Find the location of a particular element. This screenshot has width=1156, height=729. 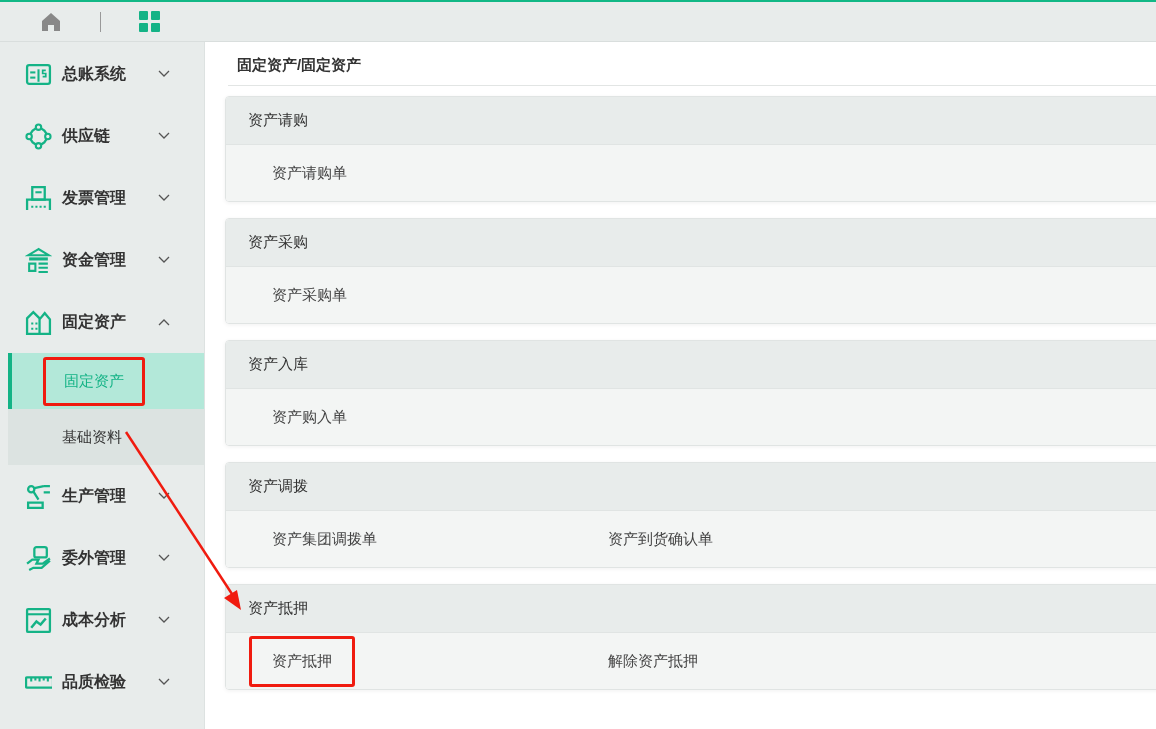

menu-link: 资产到货确认单 is located at coordinates (660, 539).